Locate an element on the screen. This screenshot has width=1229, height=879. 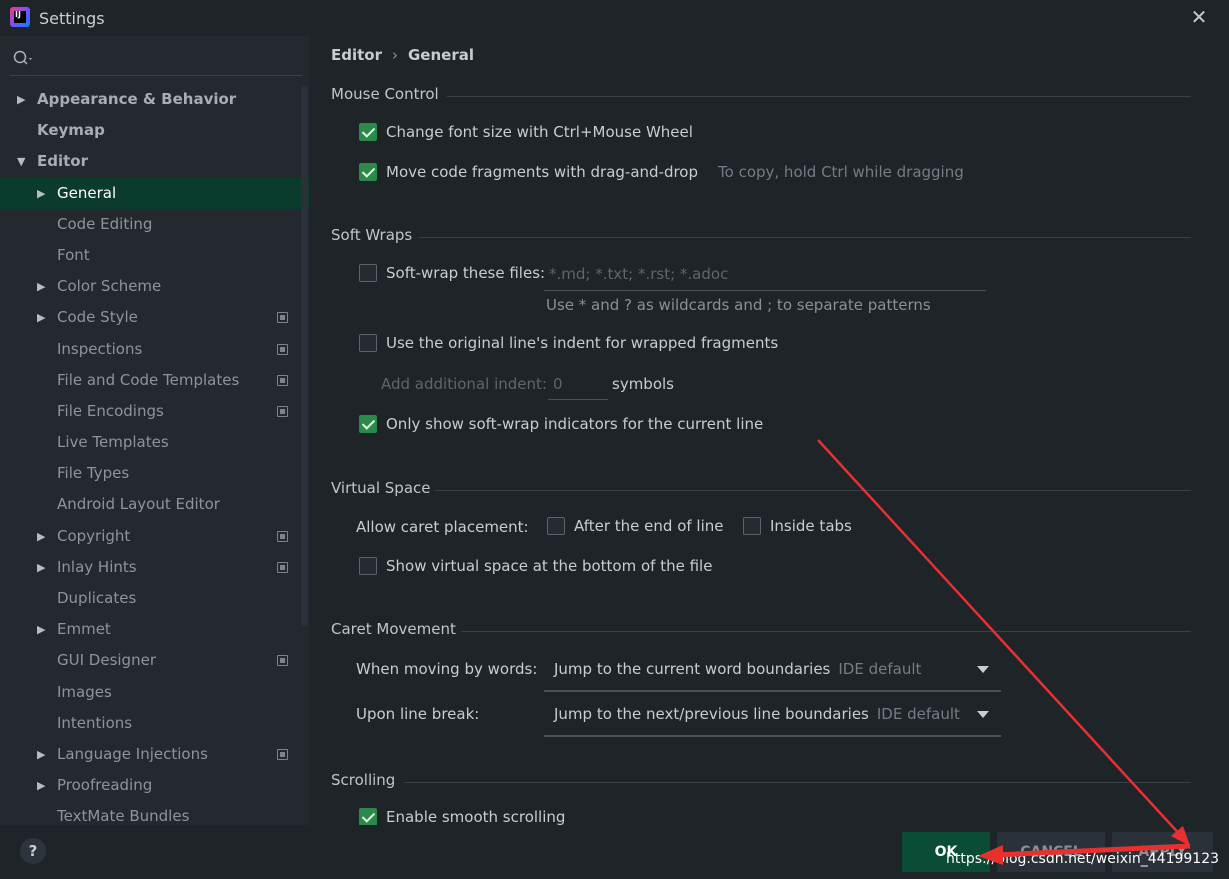
search-input is located at coordinates (156, 60).